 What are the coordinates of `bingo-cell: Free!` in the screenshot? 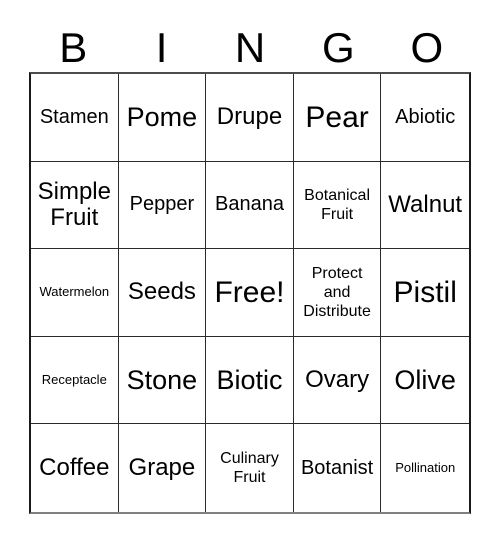 It's located at (250, 293).